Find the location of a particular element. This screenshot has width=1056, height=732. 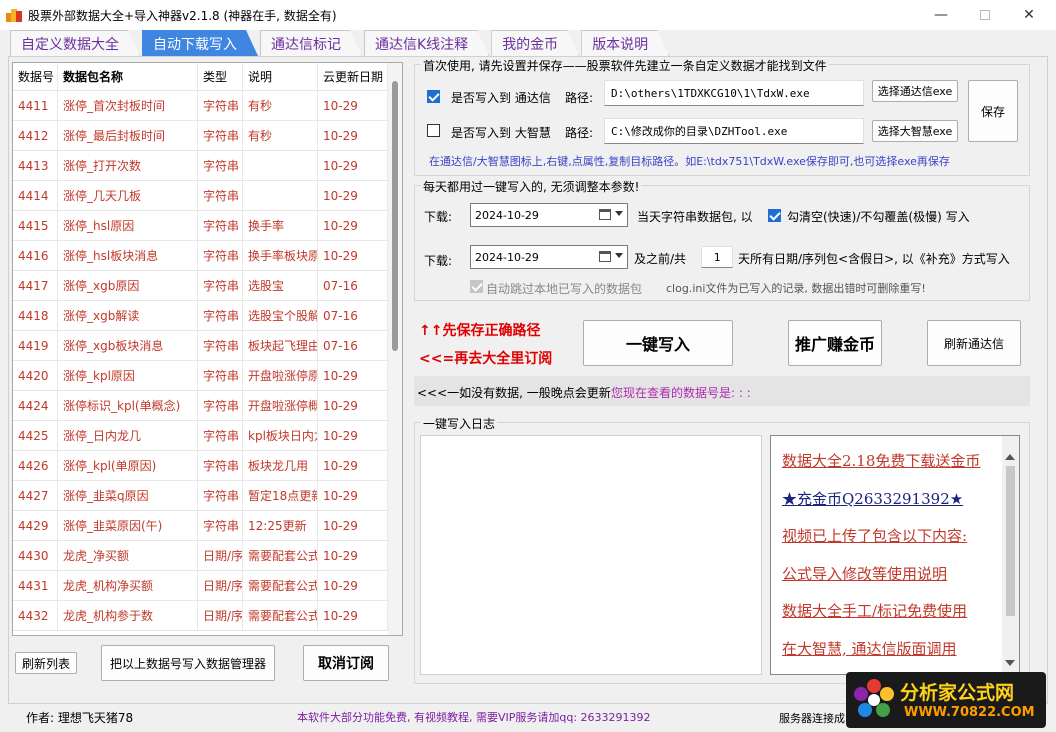

scroll-down-icon is located at coordinates (1010, 663).